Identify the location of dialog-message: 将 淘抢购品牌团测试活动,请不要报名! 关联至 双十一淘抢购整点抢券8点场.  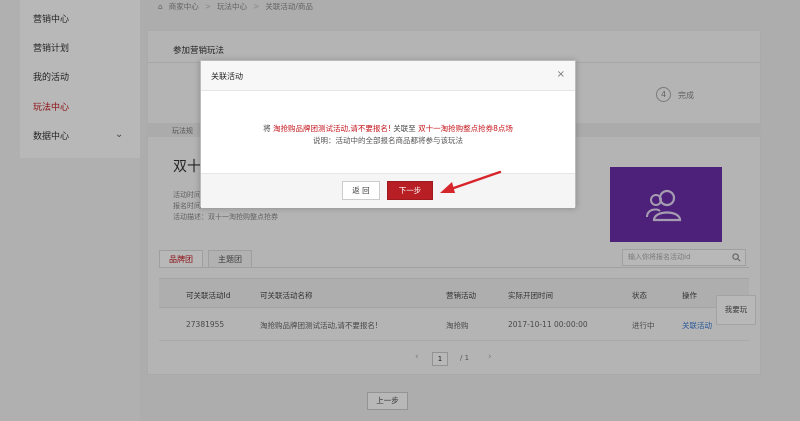
(388, 128).